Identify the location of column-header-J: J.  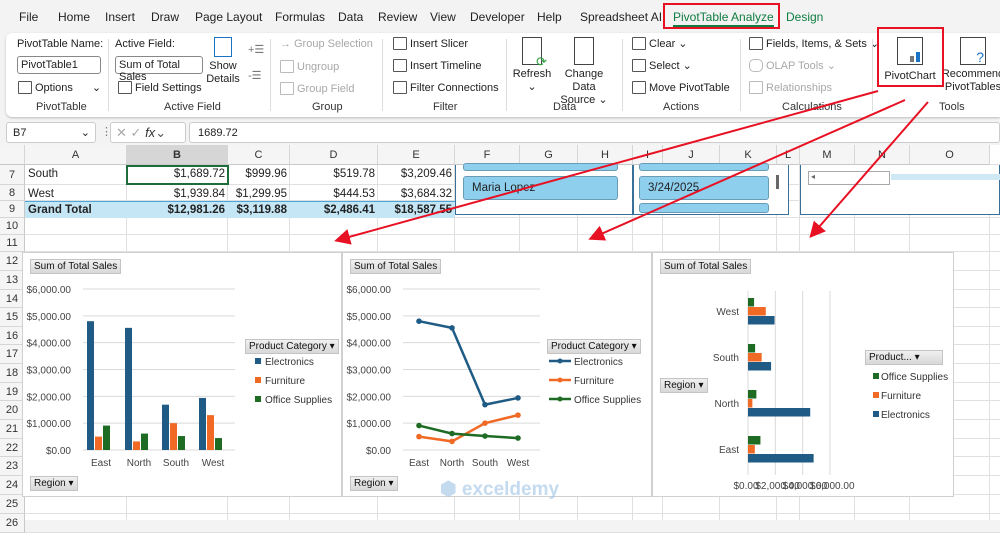
(691, 155).